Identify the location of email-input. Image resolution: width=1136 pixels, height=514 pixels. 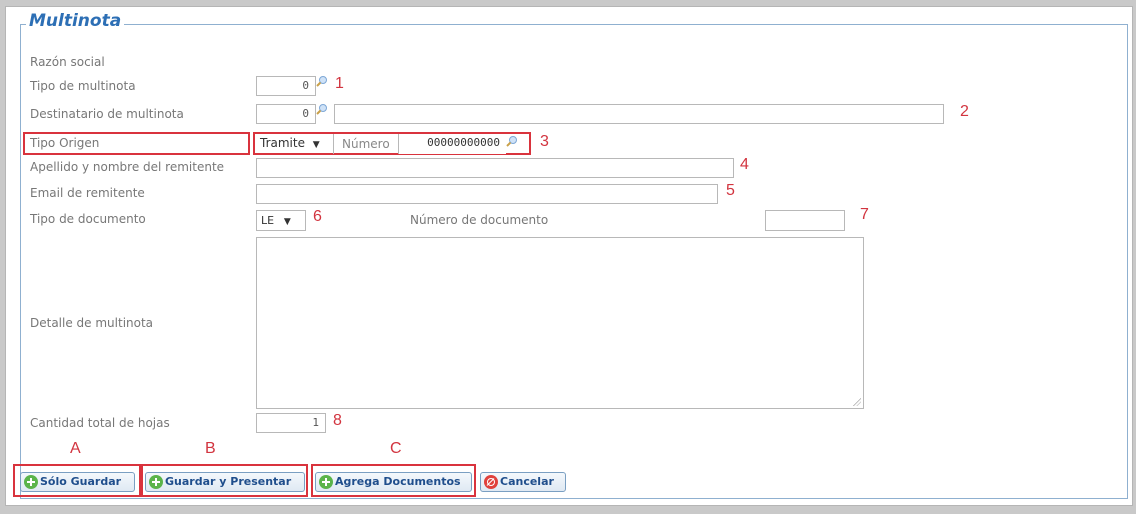
(487, 194).